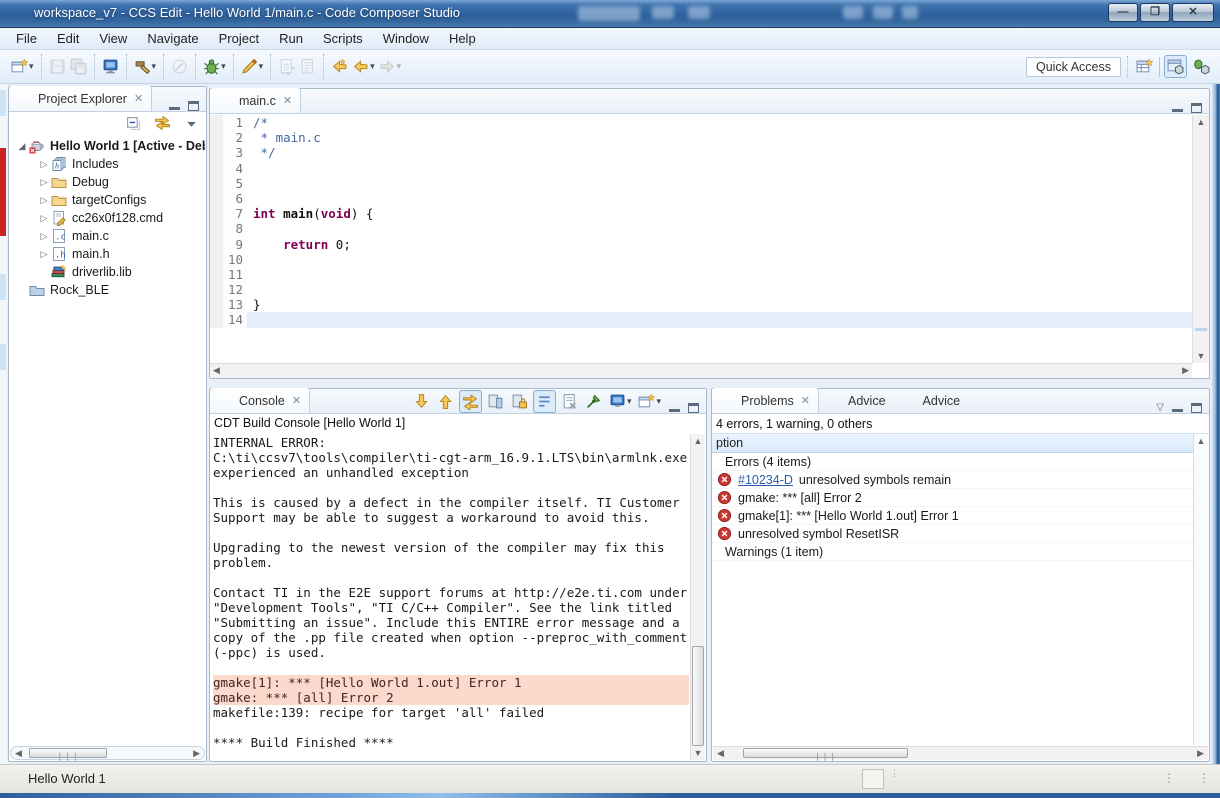 The height and width of the screenshot is (798, 1220). What do you see at coordinates (133, 123) in the screenshot?
I see `collapse-all-button` at bounding box center [133, 123].